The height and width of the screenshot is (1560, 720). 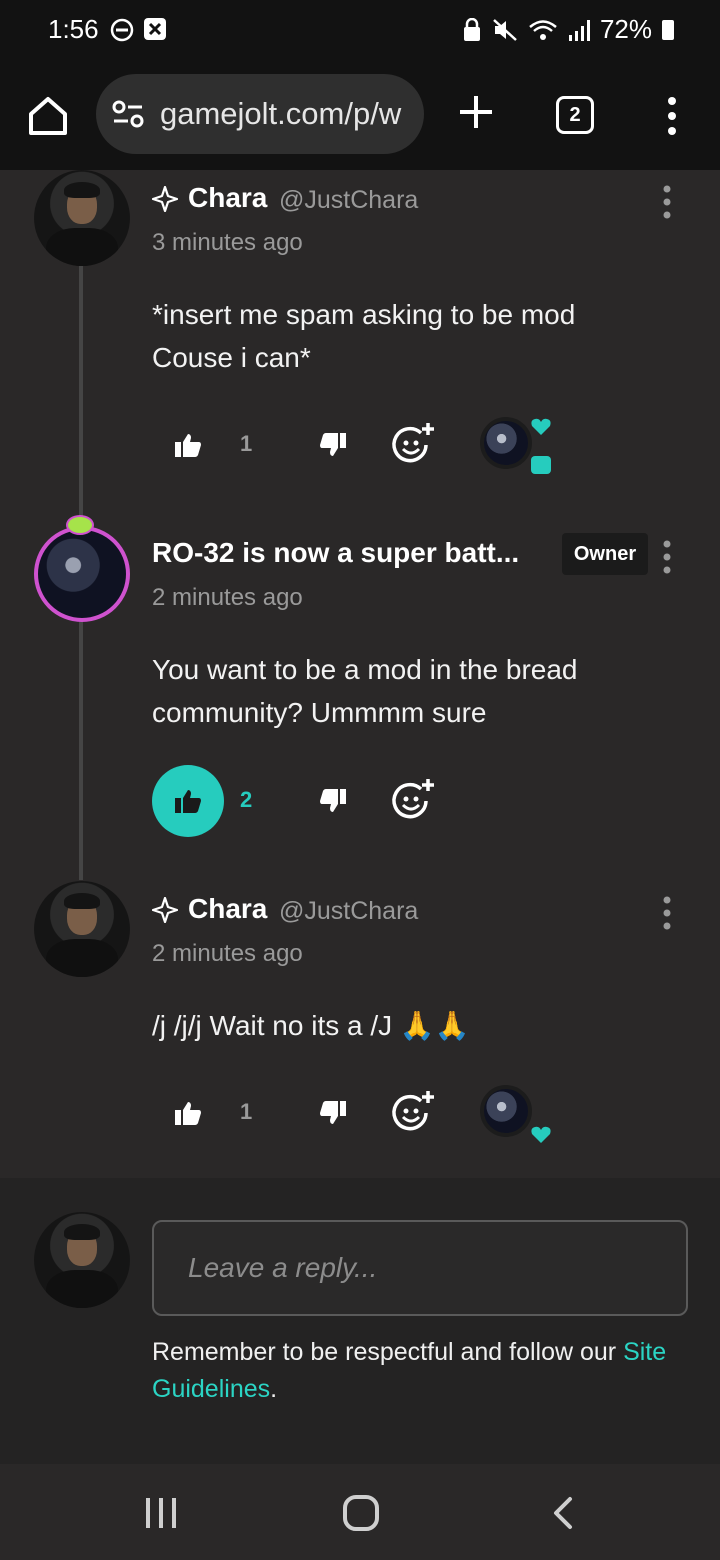 I want to click on browser-toolbar: gamejolt.com/p/w 2, so click(x=360, y=116).